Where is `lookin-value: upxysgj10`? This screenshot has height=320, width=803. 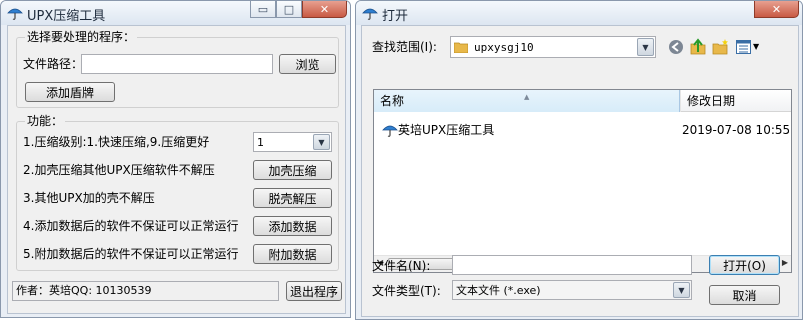
lookin-value: upxysgj10 is located at coordinates (504, 47).